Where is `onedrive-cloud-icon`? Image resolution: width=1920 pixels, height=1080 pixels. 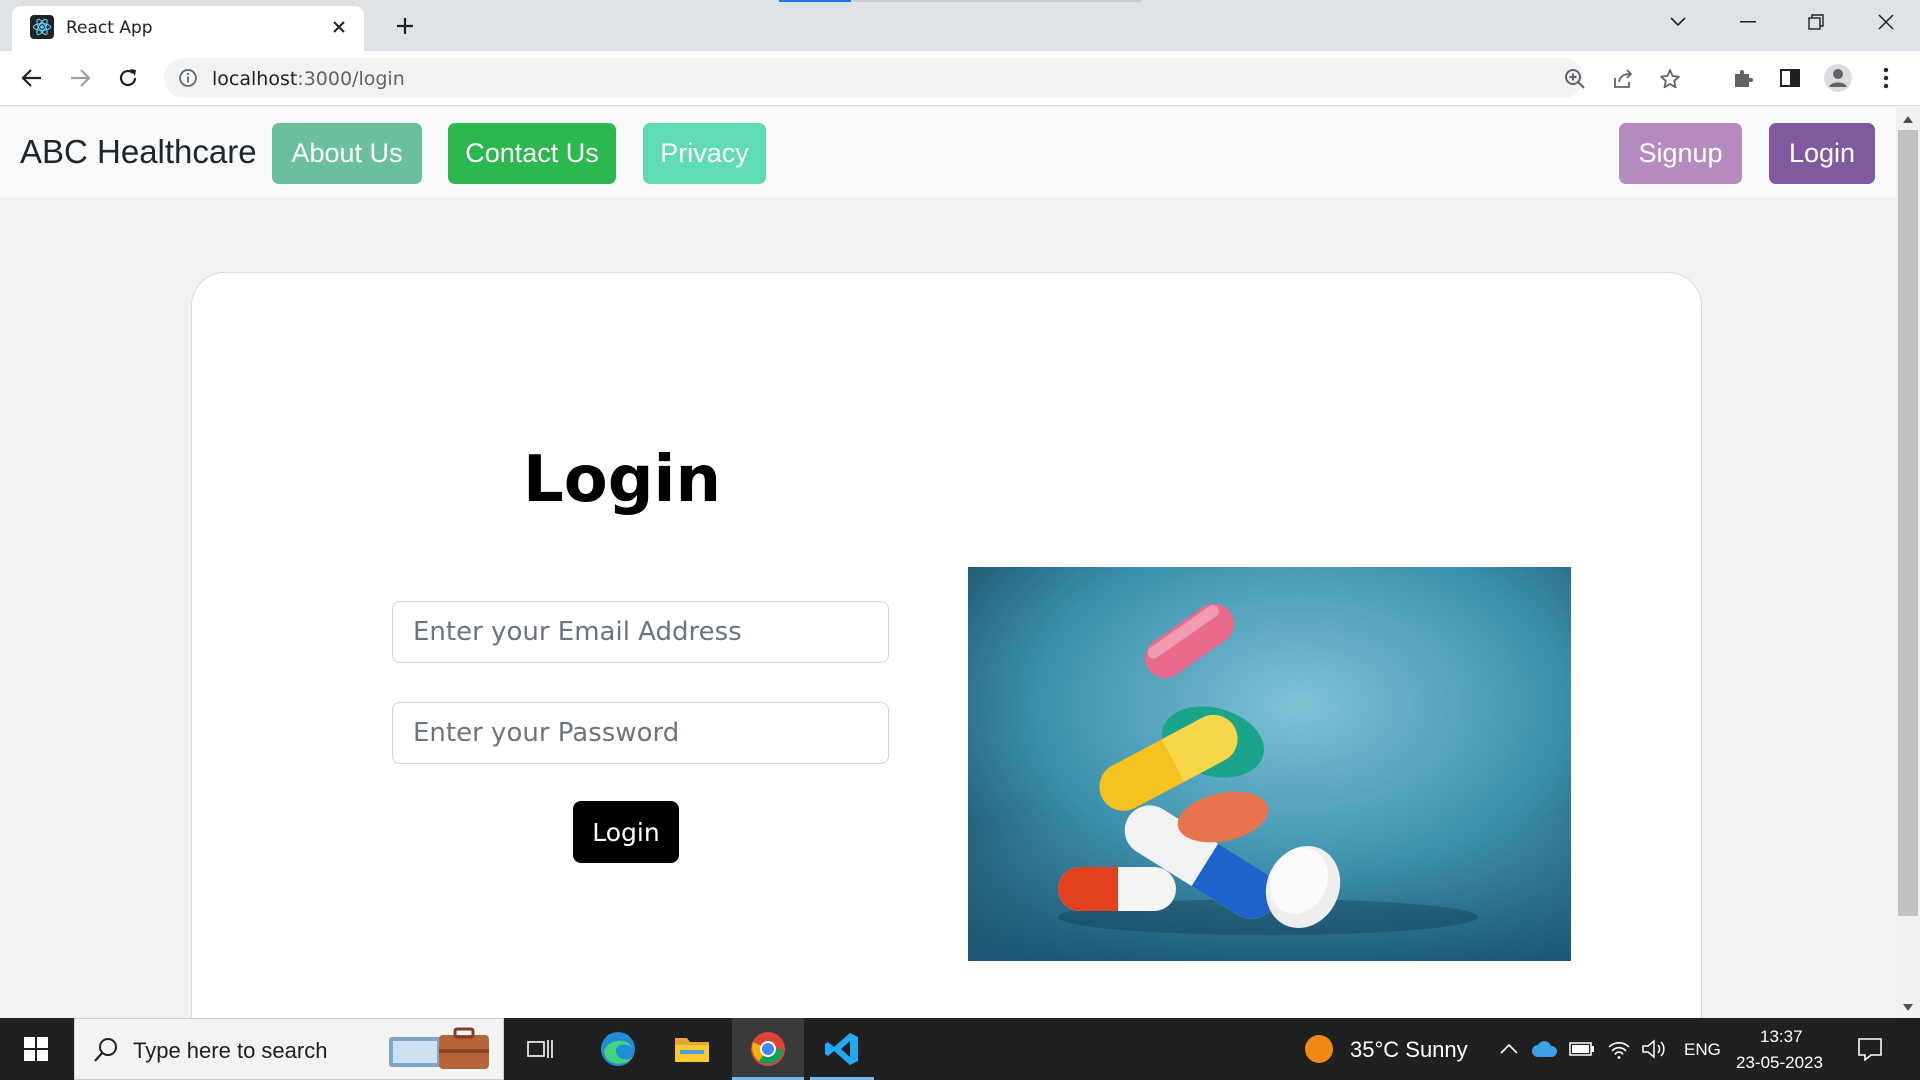
onedrive-cloud-icon is located at coordinates (1545, 1049).